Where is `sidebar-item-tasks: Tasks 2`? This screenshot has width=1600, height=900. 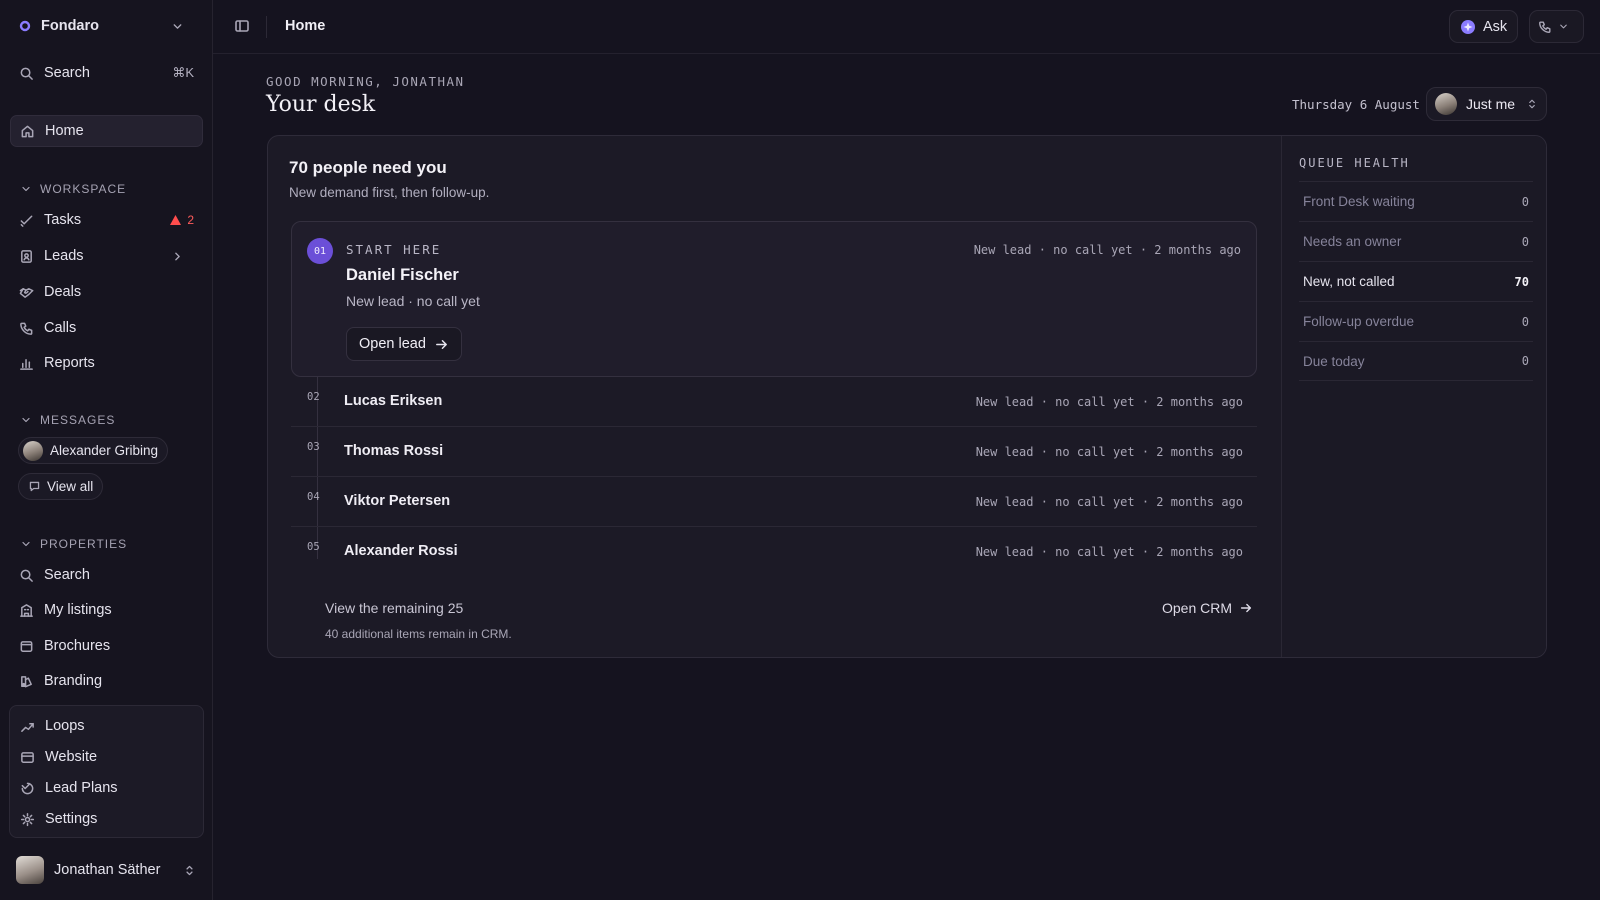 sidebar-item-tasks: Tasks 2 is located at coordinates (106, 220).